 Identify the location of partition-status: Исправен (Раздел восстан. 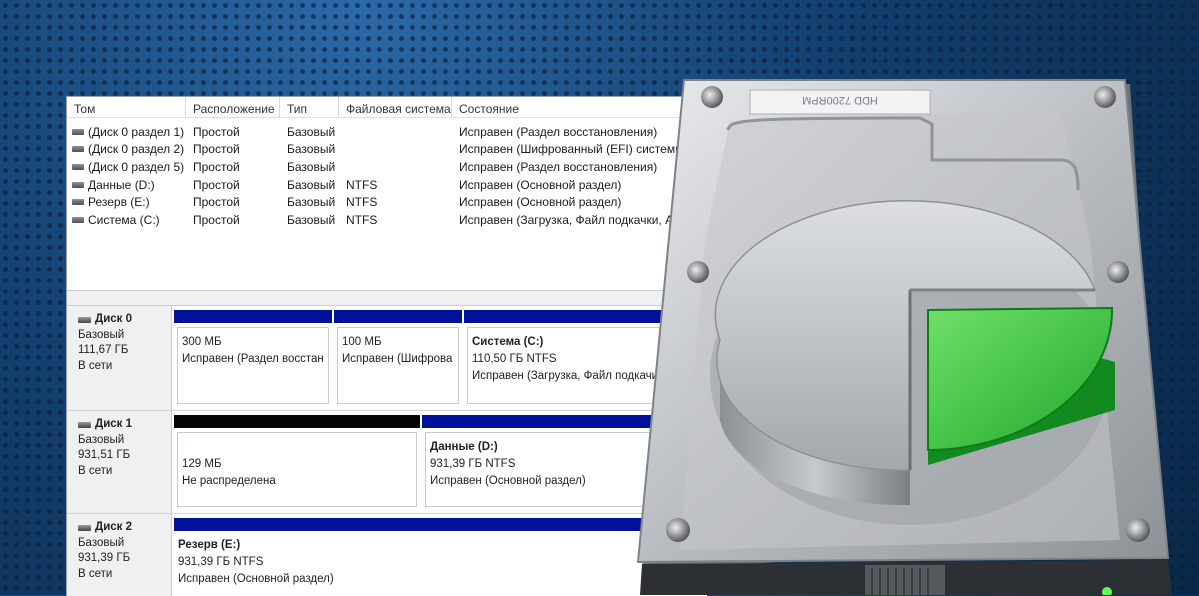
(253, 359).